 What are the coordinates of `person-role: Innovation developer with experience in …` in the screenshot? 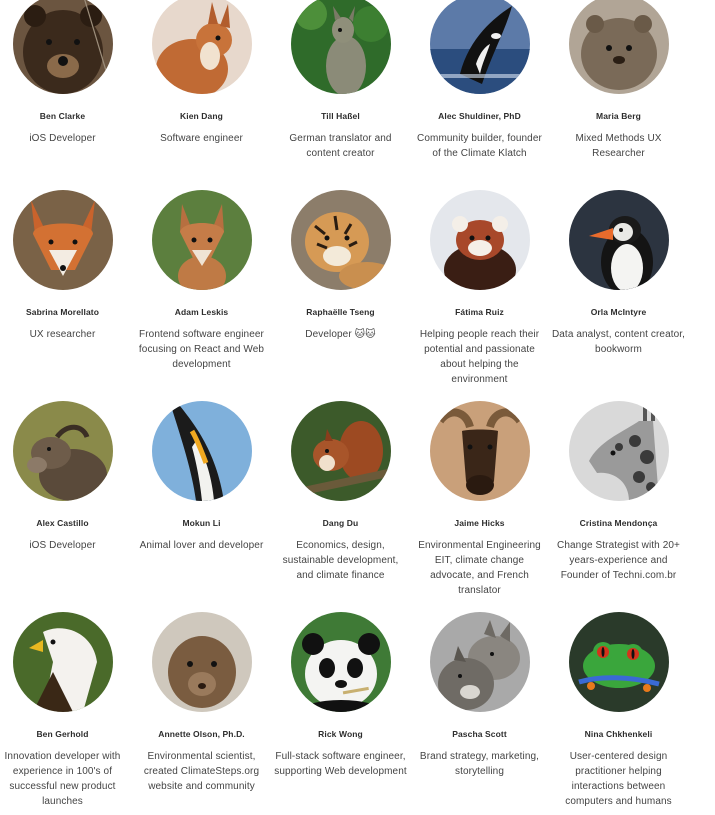 It's located at (62, 779).